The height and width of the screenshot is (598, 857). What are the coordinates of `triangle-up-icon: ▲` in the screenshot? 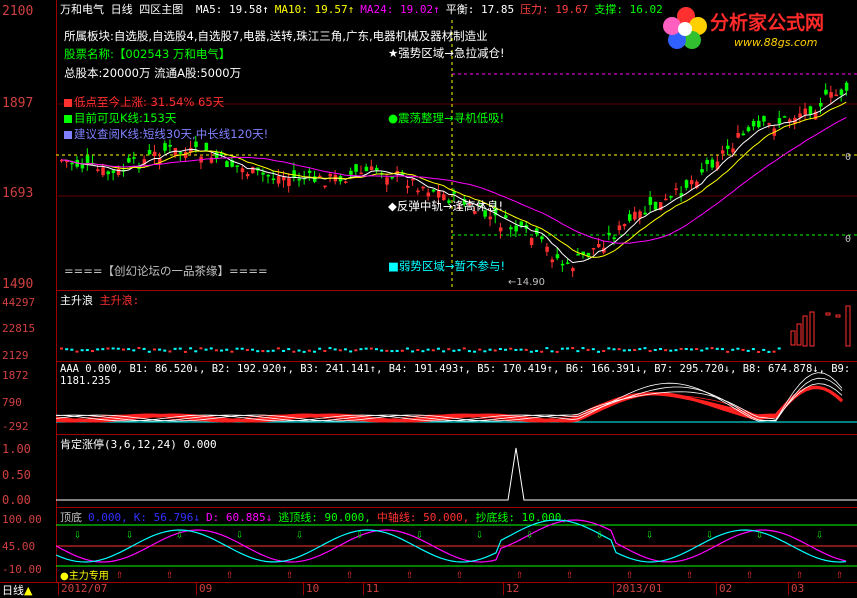 It's located at (28, 590).